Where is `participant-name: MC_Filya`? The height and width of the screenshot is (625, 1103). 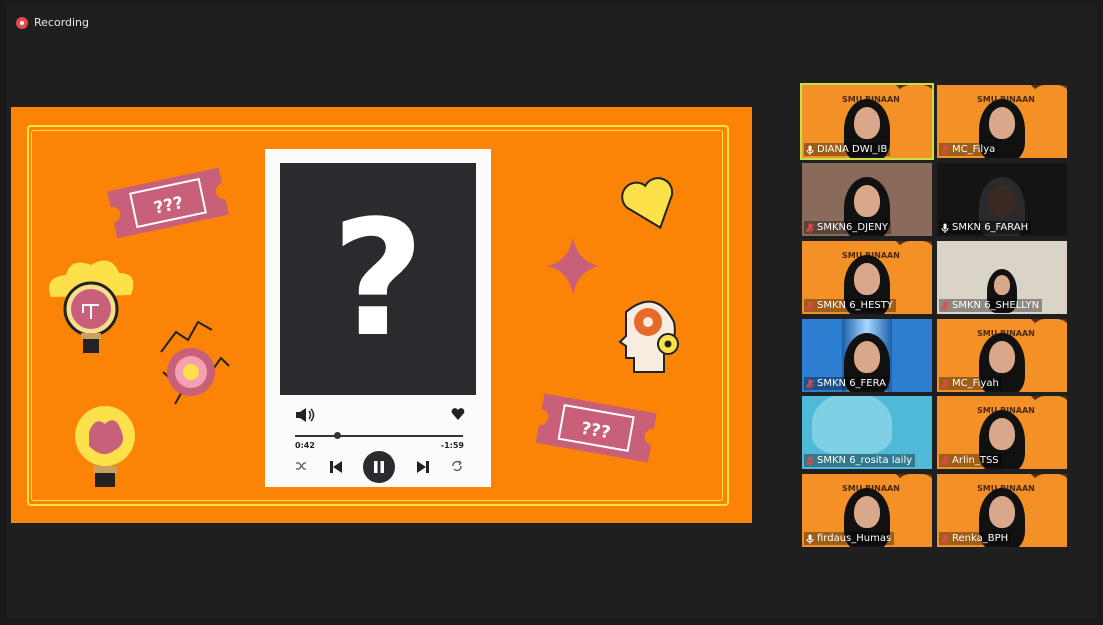 participant-name: MC_Filya is located at coordinates (974, 149).